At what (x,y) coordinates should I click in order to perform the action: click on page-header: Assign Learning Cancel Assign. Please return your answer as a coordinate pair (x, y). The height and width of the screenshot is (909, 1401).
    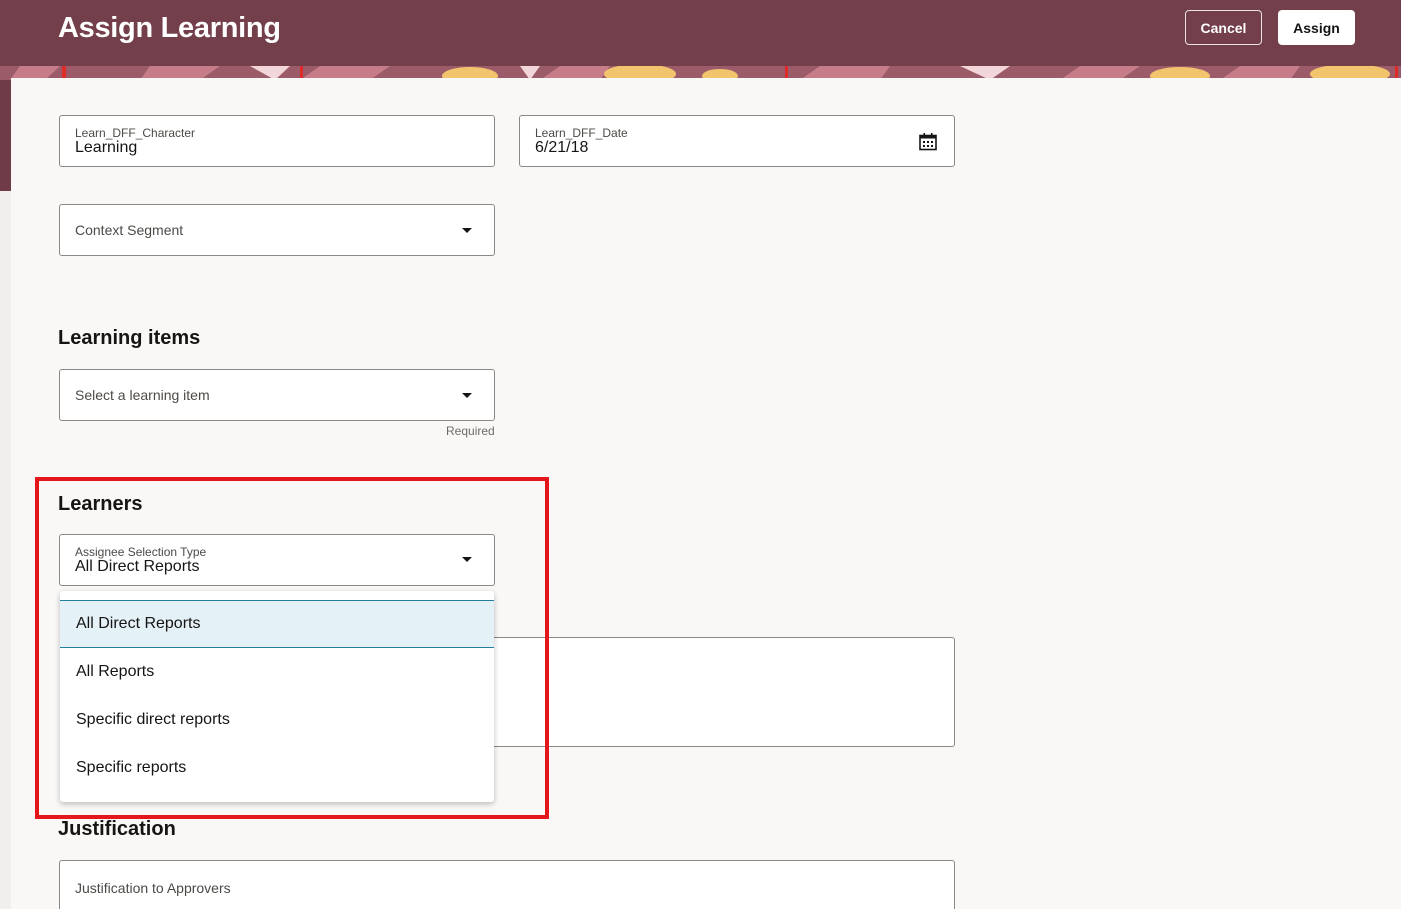
    Looking at the image, I should click on (700, 33).